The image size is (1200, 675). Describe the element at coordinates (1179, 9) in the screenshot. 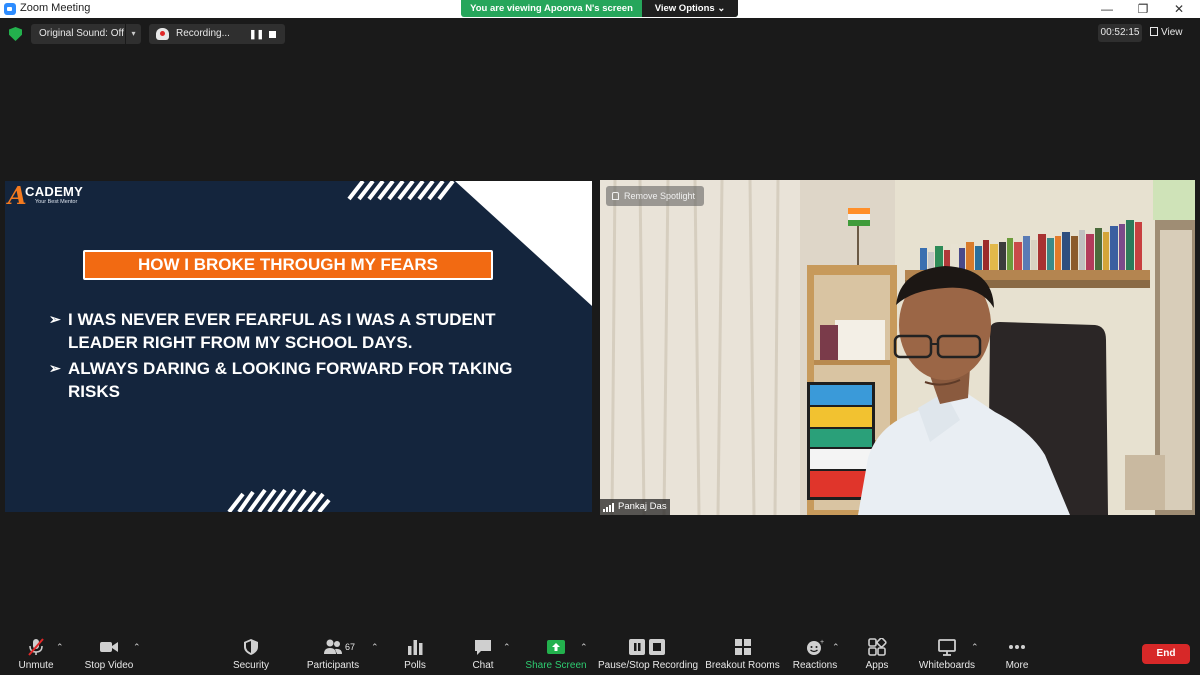

I see `close-button: ✕` at that location.